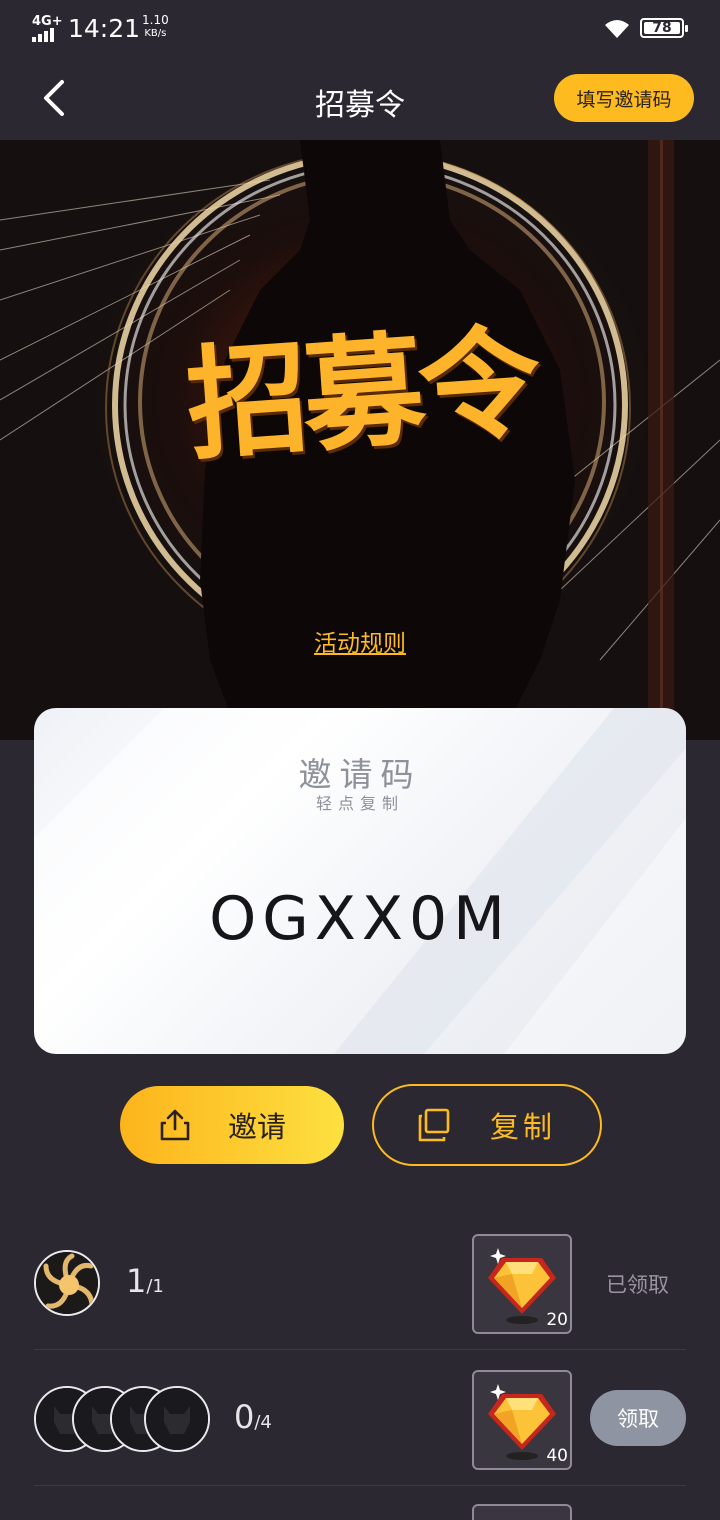 This screenshot has height=1520, width=720. I want to click on status-bar: 4G+ 14:21 1.10 KB/s 78, so click(360, 29).